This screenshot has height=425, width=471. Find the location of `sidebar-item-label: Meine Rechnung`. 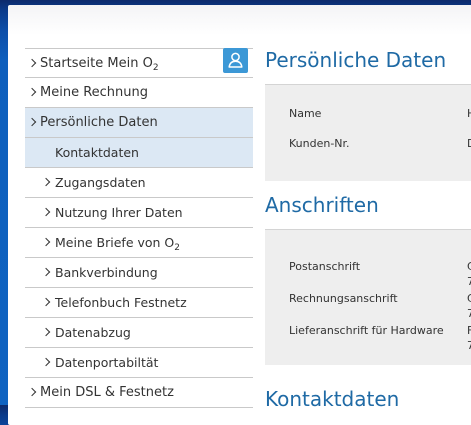

sidebar-item-label: Meine Rechnung is located at coordinates (94, 92).